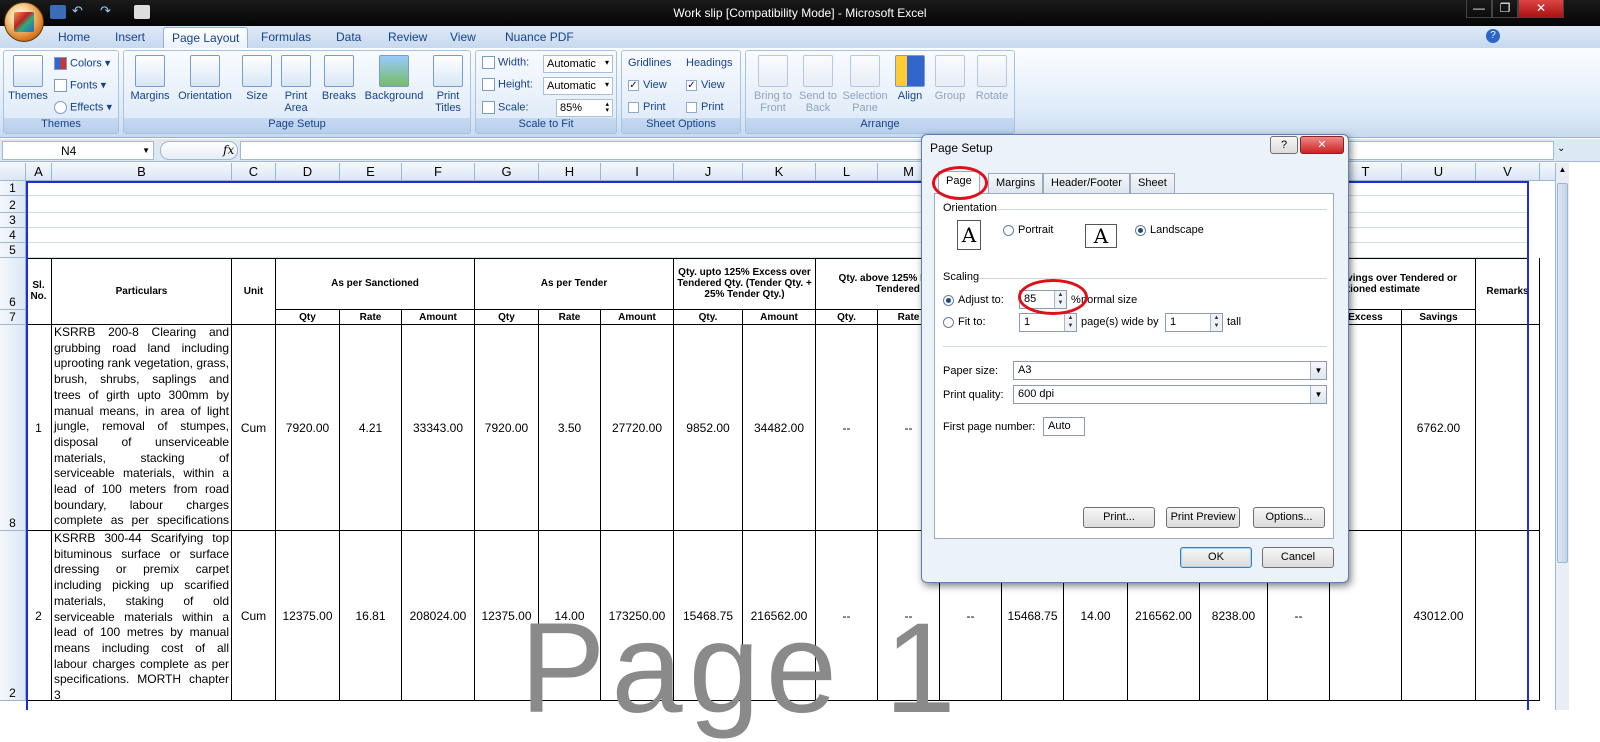 The image size is (1600, 742). Describe the element at coordinates (1318, 394) in the screenshot. I see `dropdown-arrow-icon: ▼` at that location.